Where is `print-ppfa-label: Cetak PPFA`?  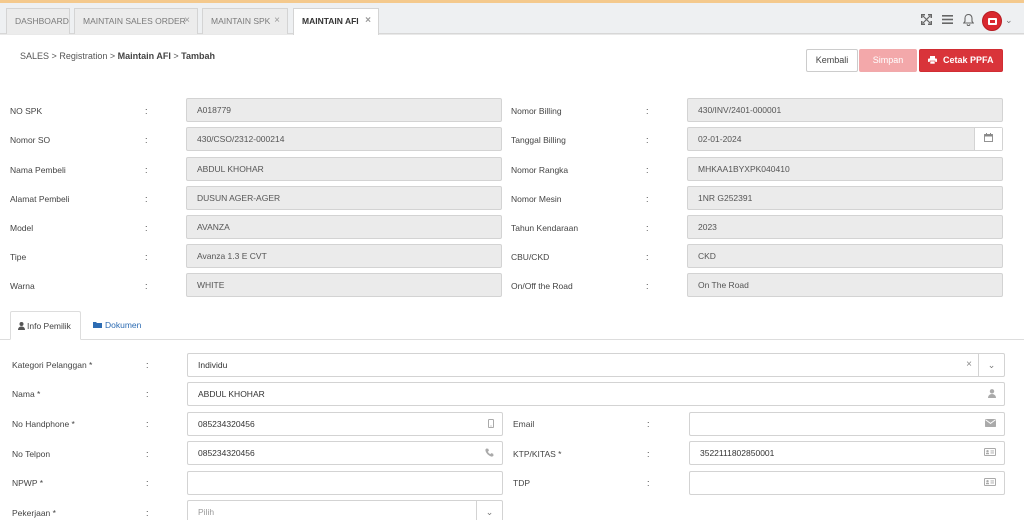
print-ppfa-label: Cetak PPFA is located at coordinates (968, 60).